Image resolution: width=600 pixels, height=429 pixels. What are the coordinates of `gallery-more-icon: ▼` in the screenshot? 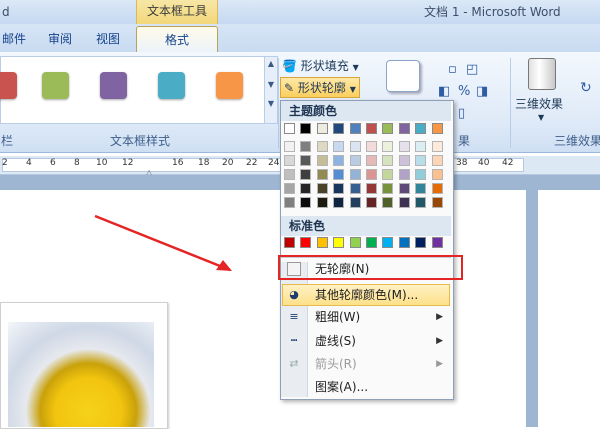 It's located at (271, 103).